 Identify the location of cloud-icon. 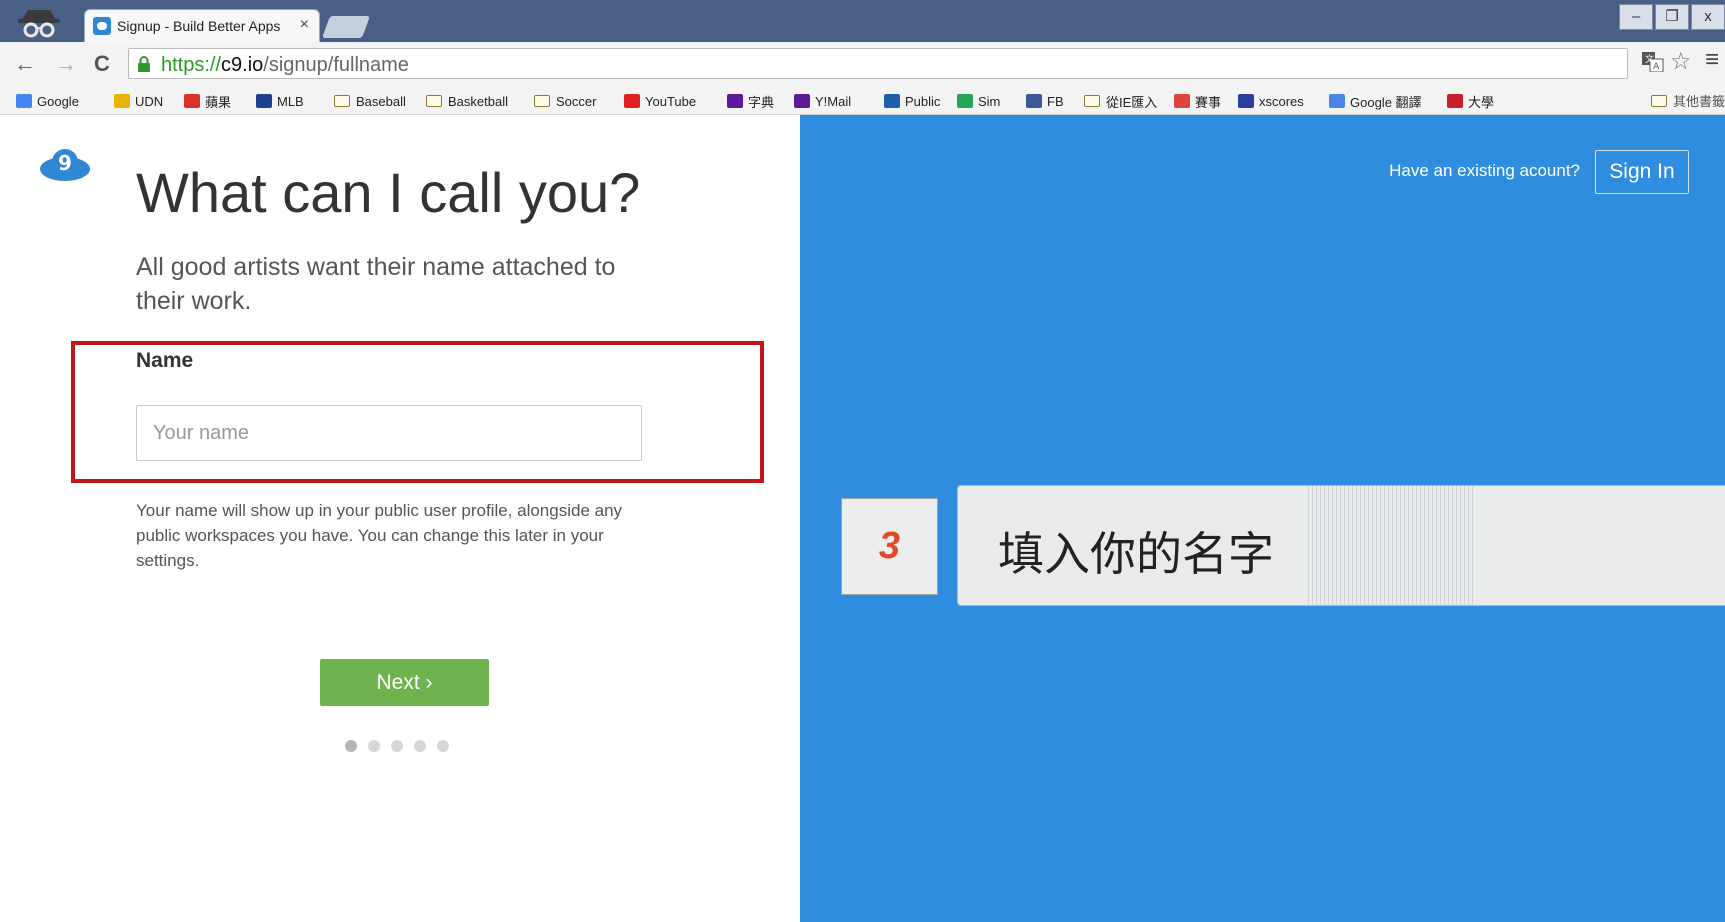
(892, 101).